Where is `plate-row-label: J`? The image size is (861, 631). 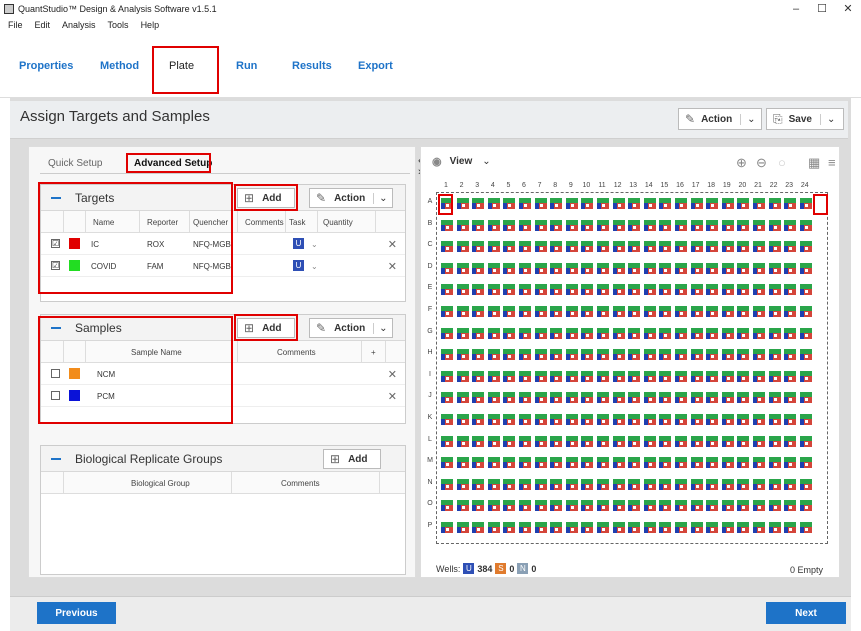 plate-row-label: J is located at coordinates (430, 395).